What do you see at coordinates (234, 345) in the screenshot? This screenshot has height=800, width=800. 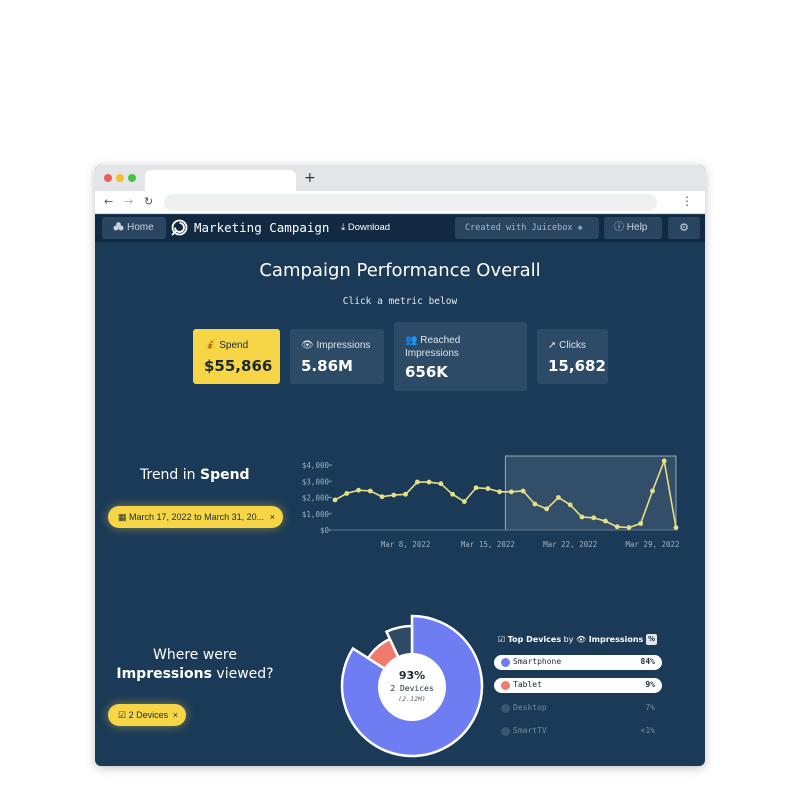 I see `metric-label: Spend` at bounding box center [234, 345].